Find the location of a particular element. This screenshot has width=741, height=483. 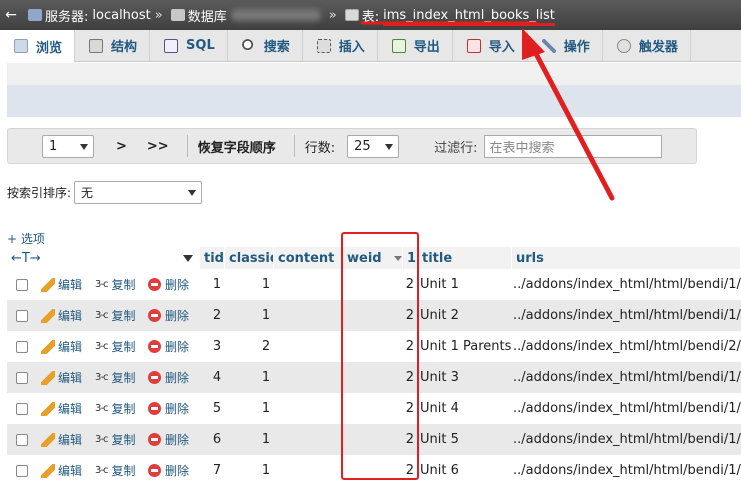

filter-rows-input: 在表中搜索 is located at coordinates (572, 146).